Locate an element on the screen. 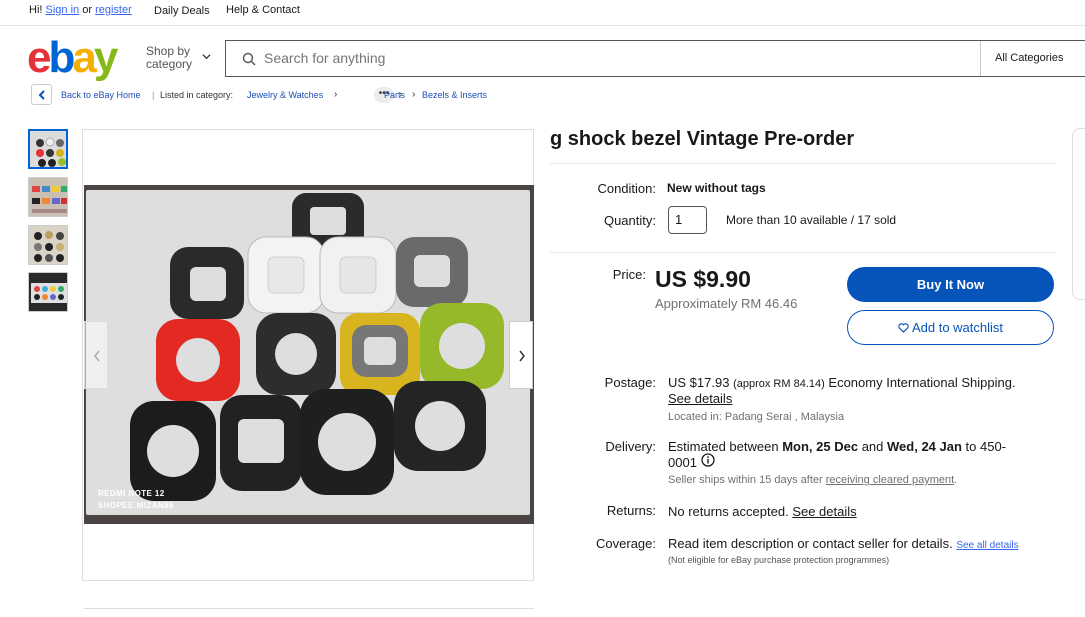 This screenshot has height=617, width=1085. quantity-label: Quantity: is located at coordinates (629, 220).